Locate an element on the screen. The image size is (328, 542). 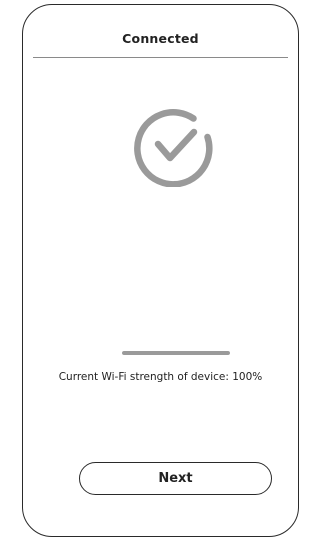
wifi-strength-fill is located at coordinates (176, 353).